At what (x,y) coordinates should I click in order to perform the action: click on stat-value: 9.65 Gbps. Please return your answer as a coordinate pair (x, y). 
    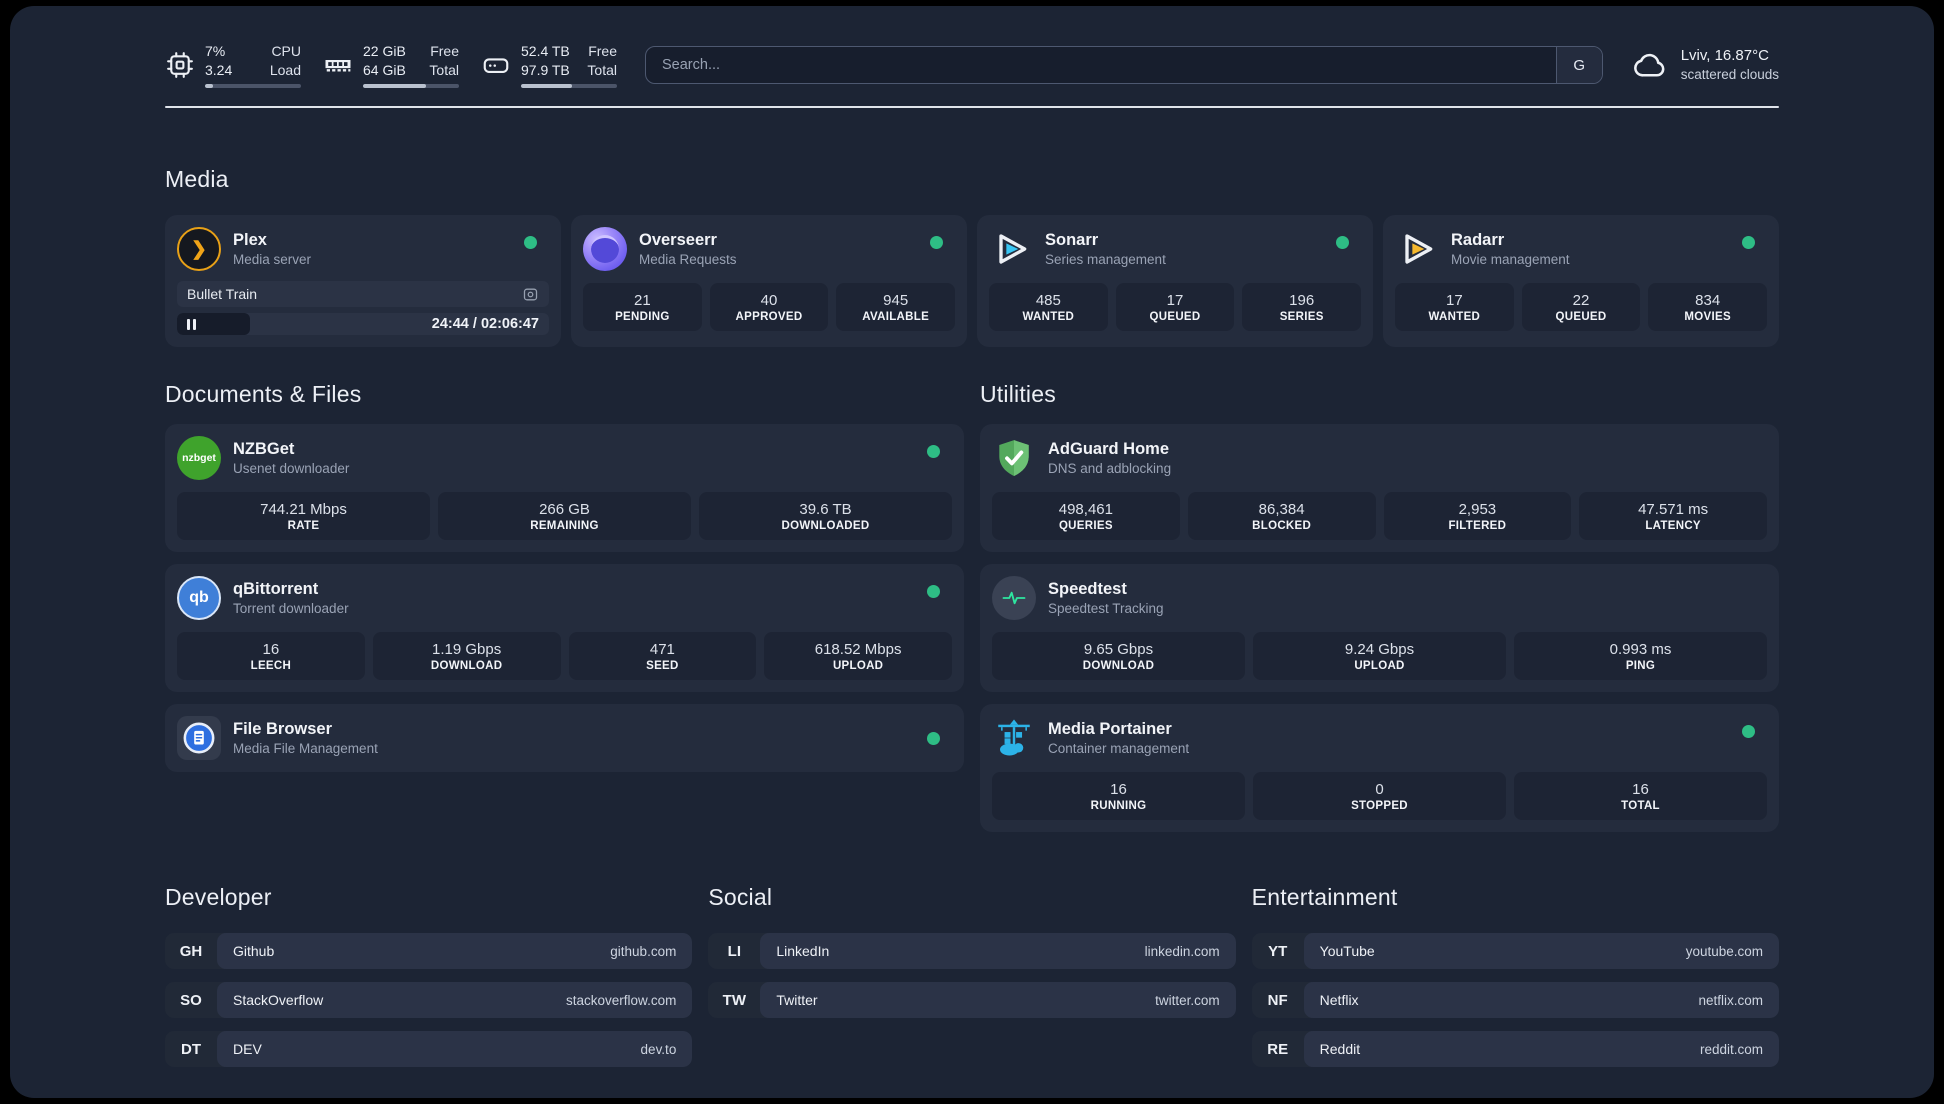
    Looking at the image, I should click on (1118, 649).